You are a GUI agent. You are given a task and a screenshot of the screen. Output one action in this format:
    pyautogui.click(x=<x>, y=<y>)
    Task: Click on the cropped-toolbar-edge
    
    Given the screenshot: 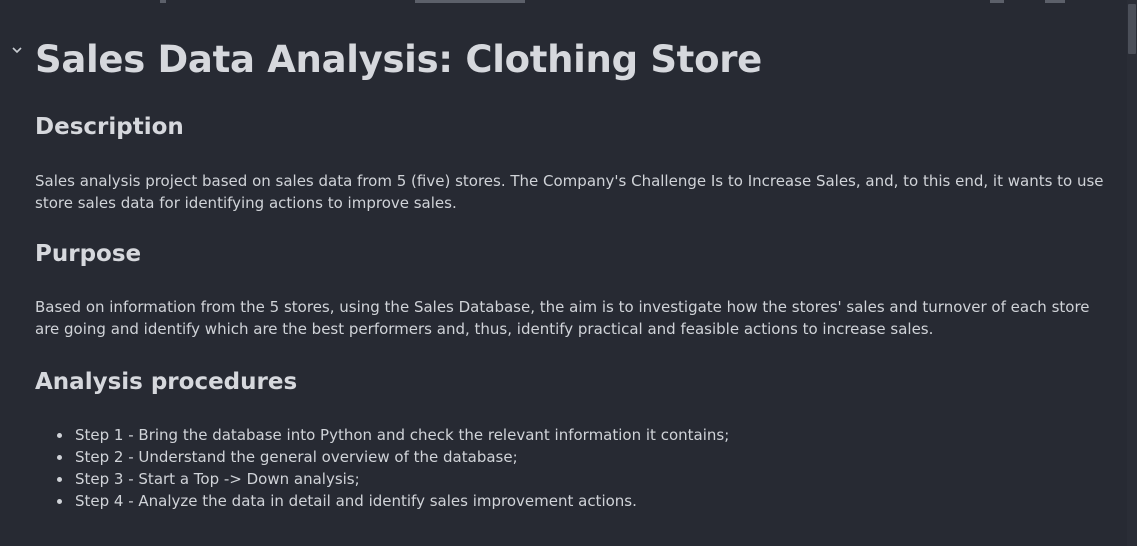 What is the action you would take?
    pyautogui.click(x=568, y=3)
    